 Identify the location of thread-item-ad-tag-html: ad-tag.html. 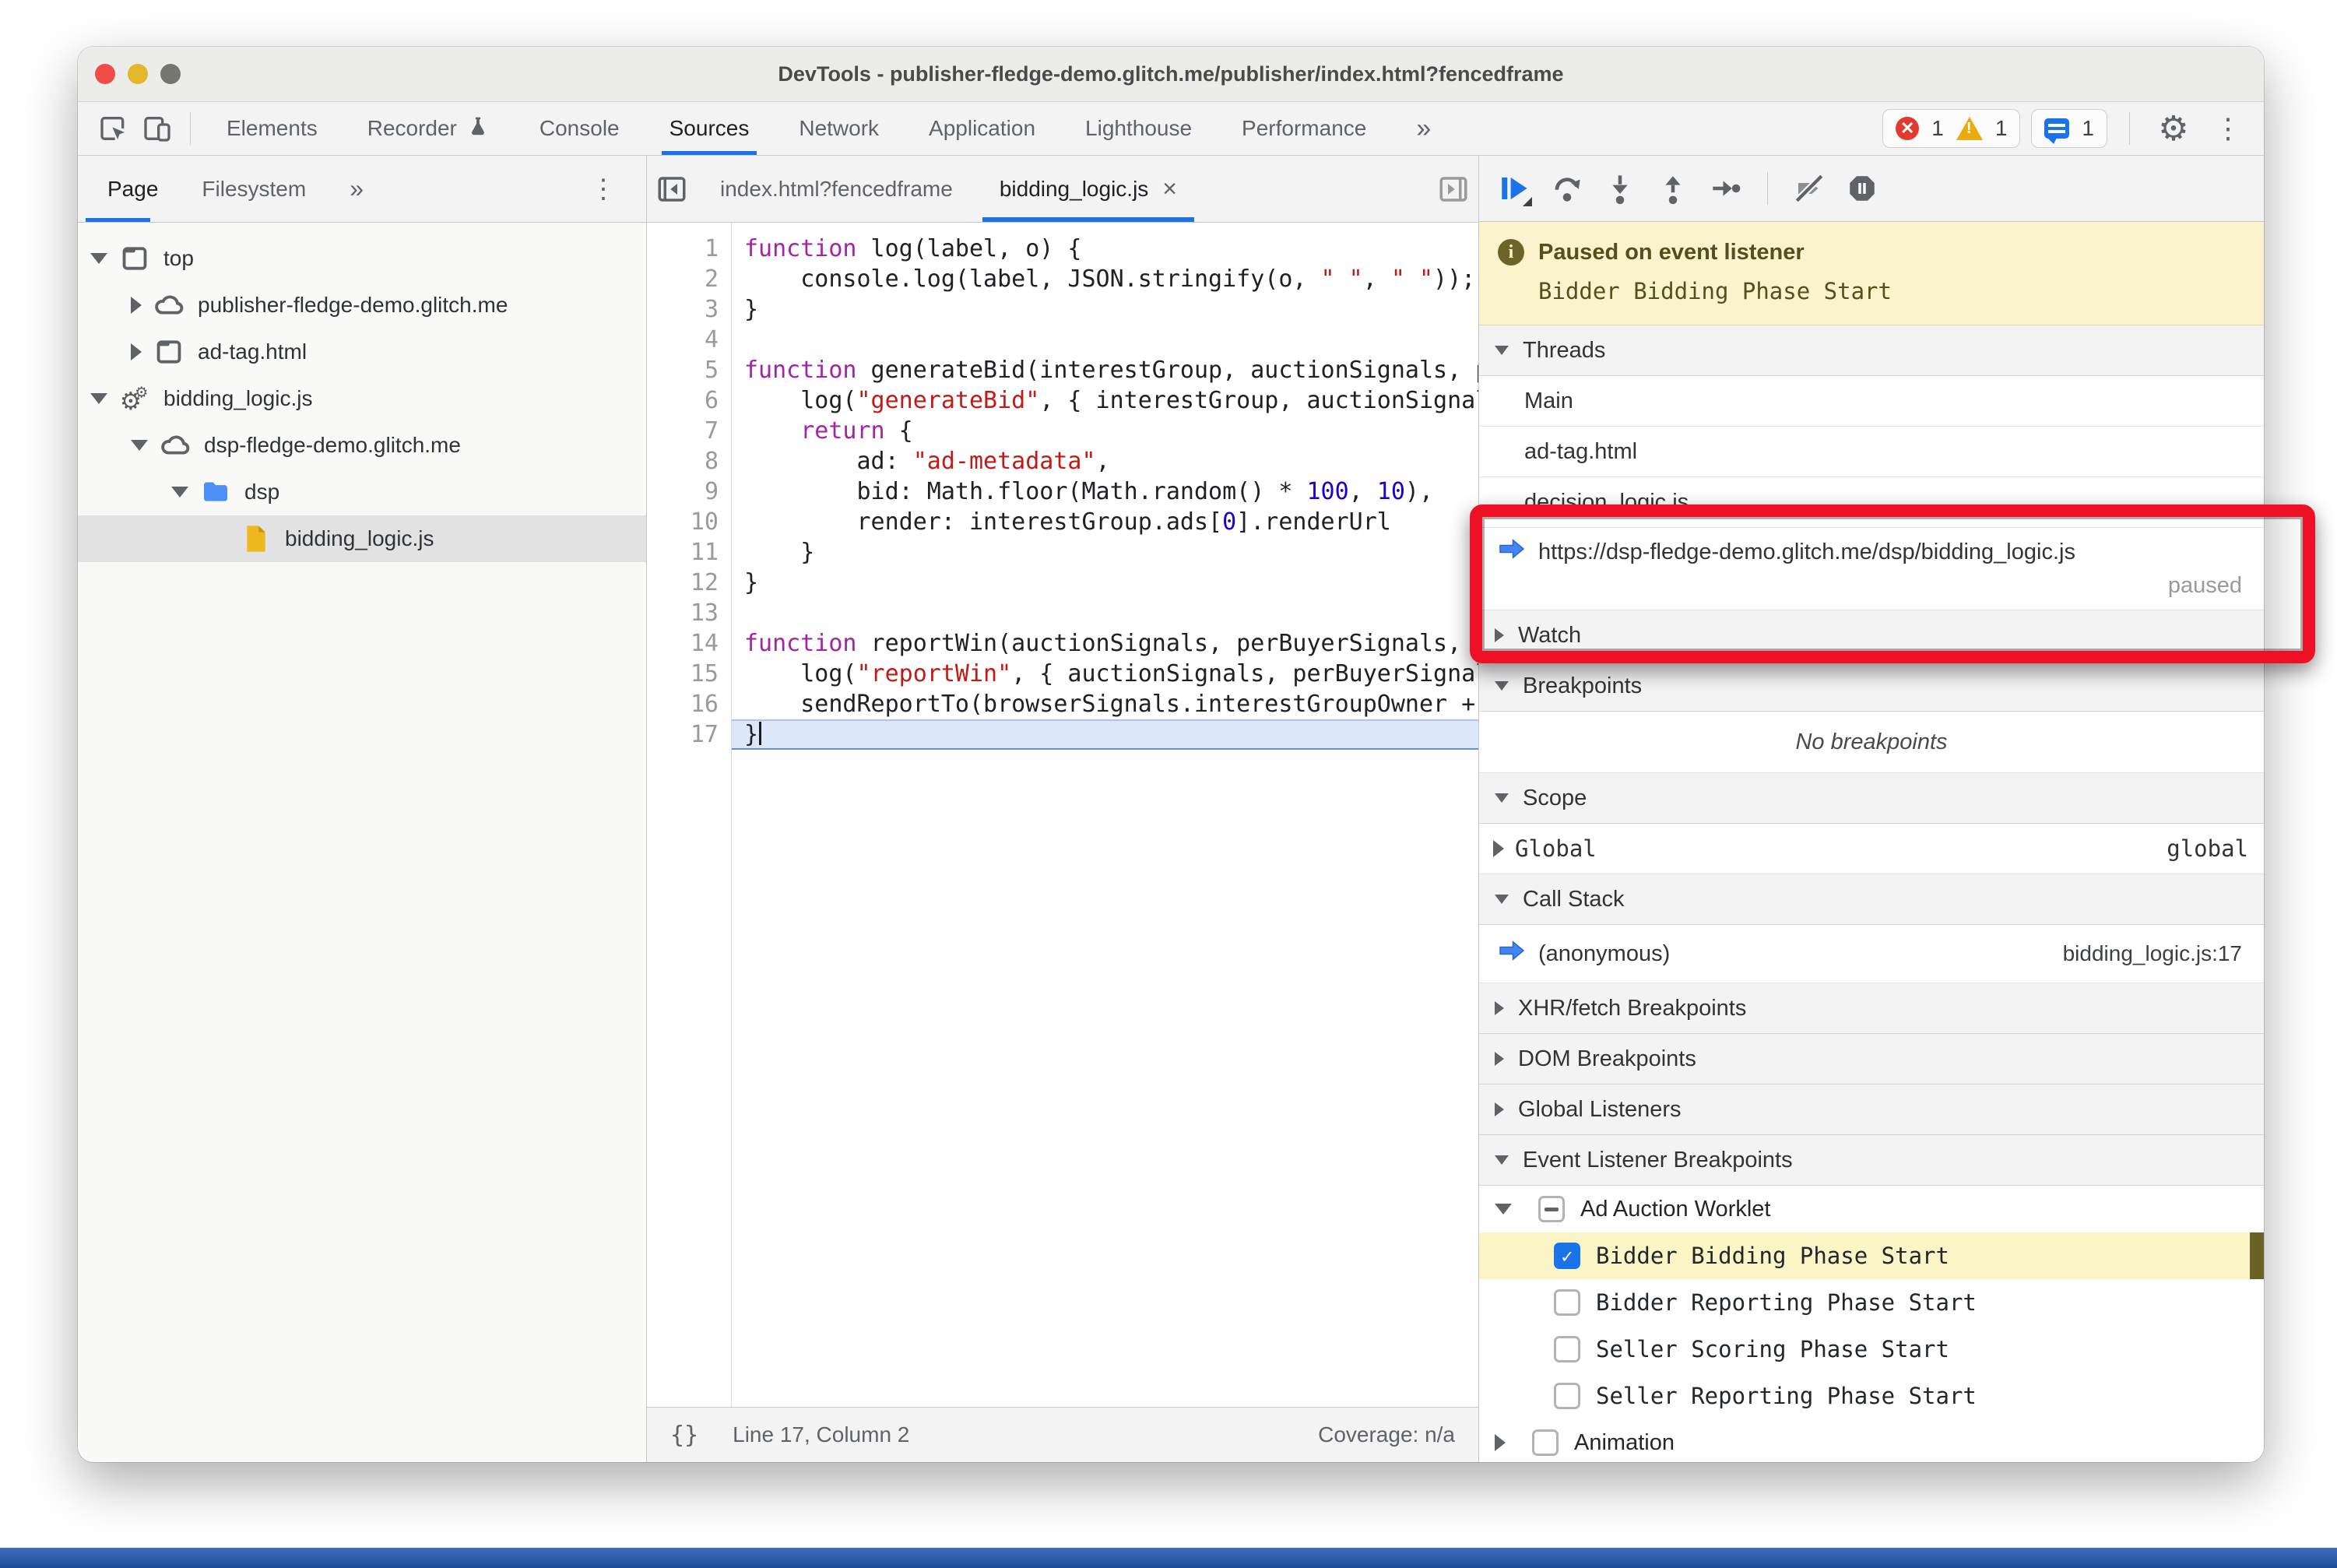
(1872, 452).